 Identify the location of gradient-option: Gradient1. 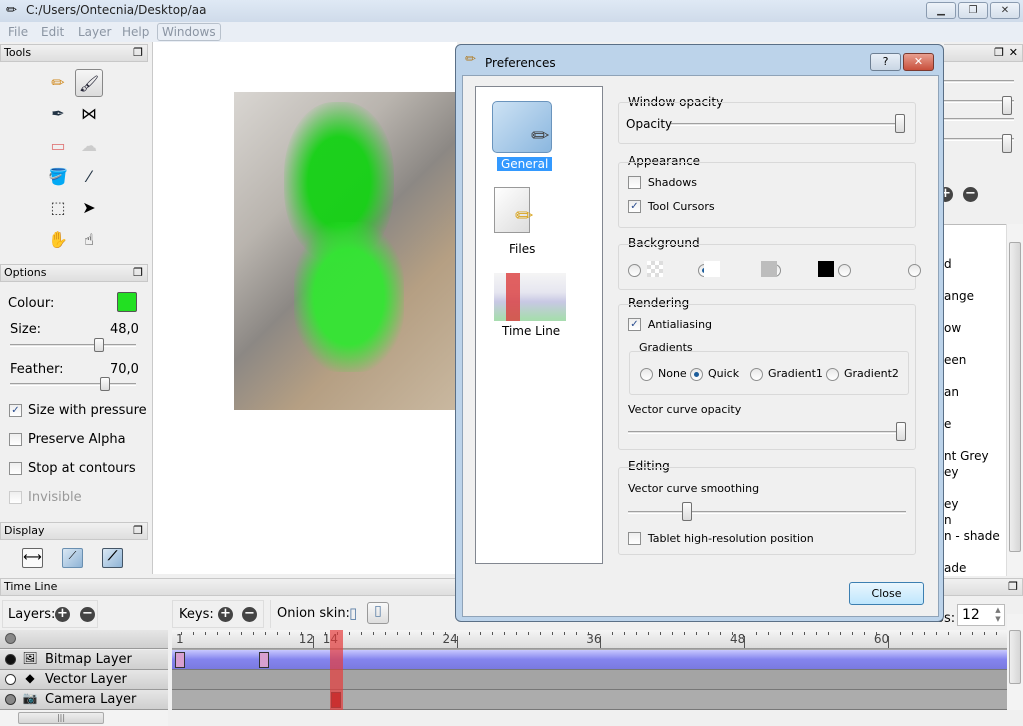
(786, 374).